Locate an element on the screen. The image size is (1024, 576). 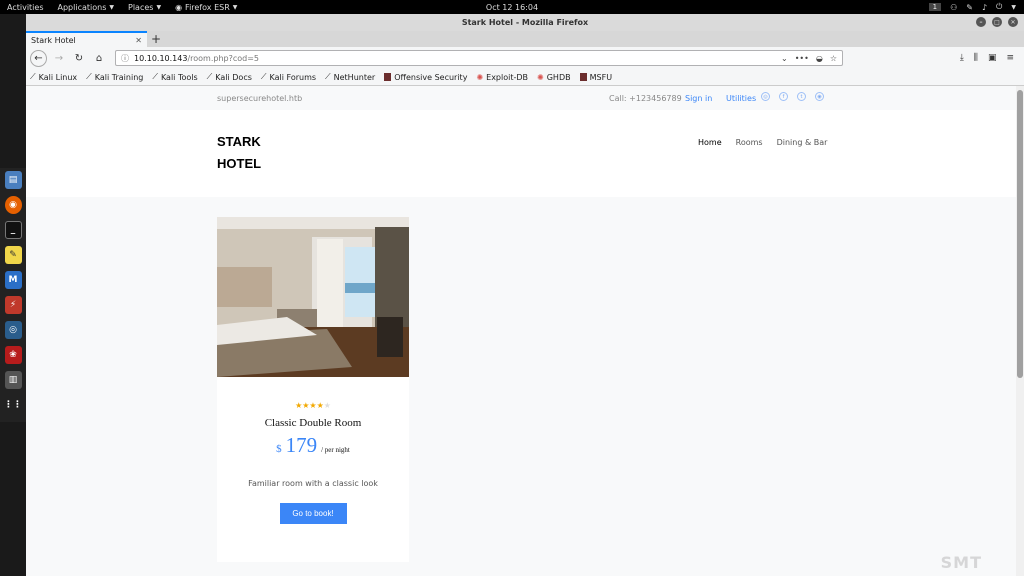
bookmark-item: ⟋ Kali Tools is located at coordinates (174, 77).